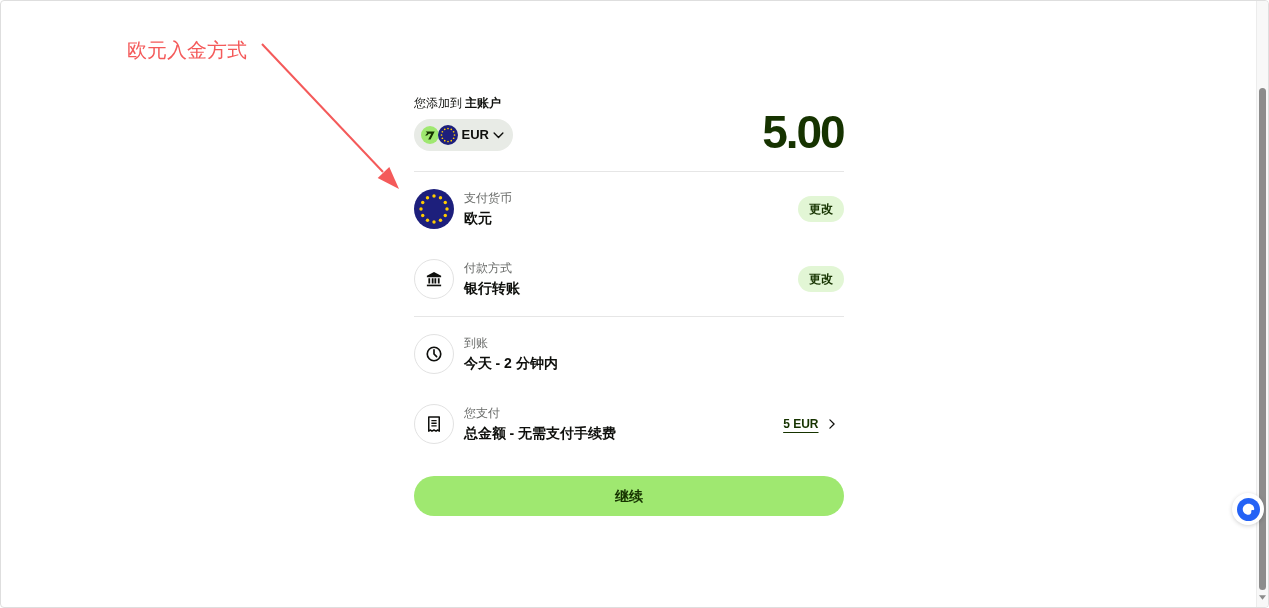  Describe the element at coordinates (511, 363) in the screenshot. I see `field-value: 今天 - 2 分钟内` at that location.